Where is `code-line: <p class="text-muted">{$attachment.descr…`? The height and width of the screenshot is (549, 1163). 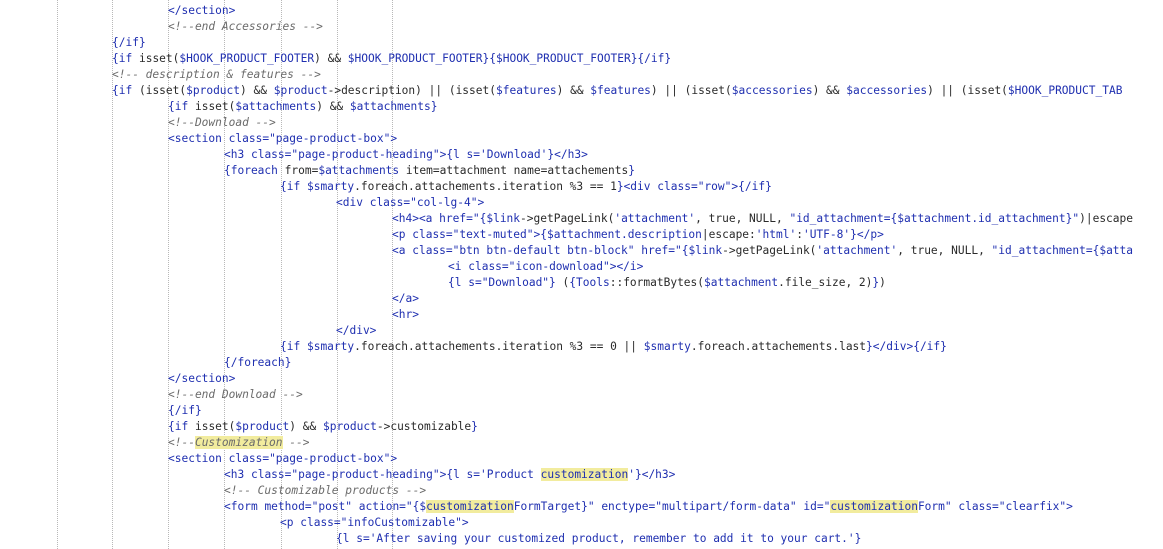 code-line: <p class="text-muted">{$attachment.descr… is located at coordinates (566, 235).